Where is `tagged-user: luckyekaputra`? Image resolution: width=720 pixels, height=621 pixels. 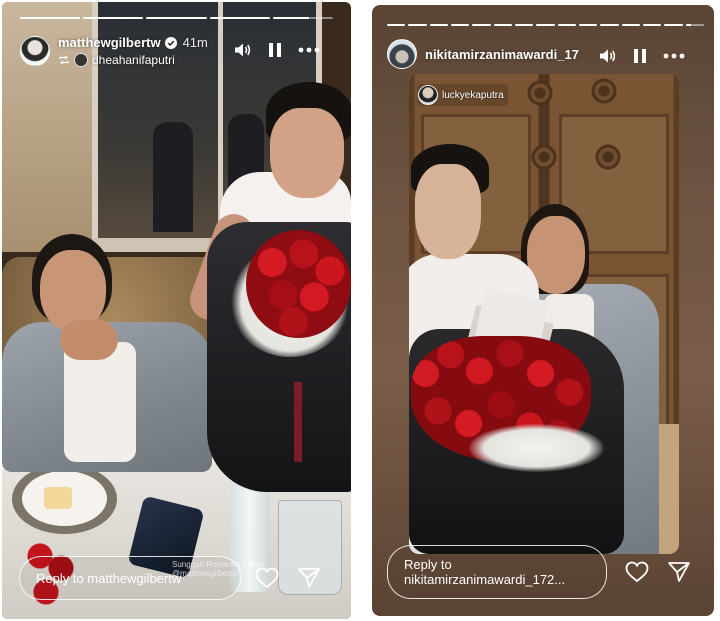
tagged-user: luckyekaputra is located at coordinates (462, 95).